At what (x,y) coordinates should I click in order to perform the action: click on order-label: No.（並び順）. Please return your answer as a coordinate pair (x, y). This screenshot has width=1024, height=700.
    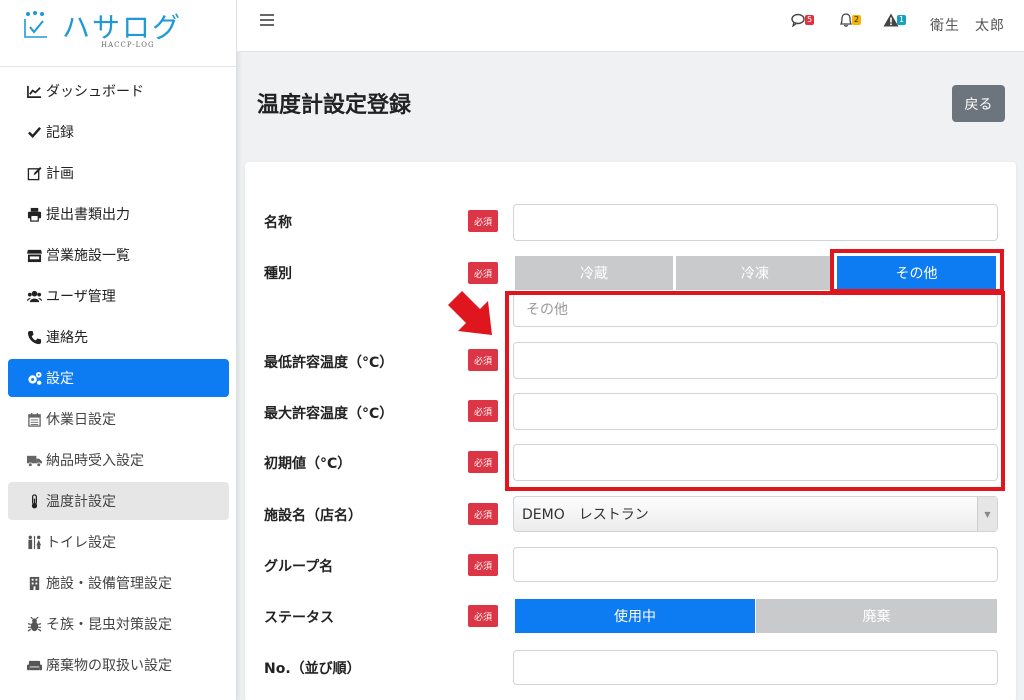
    Looking at the image, I should click on (312, 669).